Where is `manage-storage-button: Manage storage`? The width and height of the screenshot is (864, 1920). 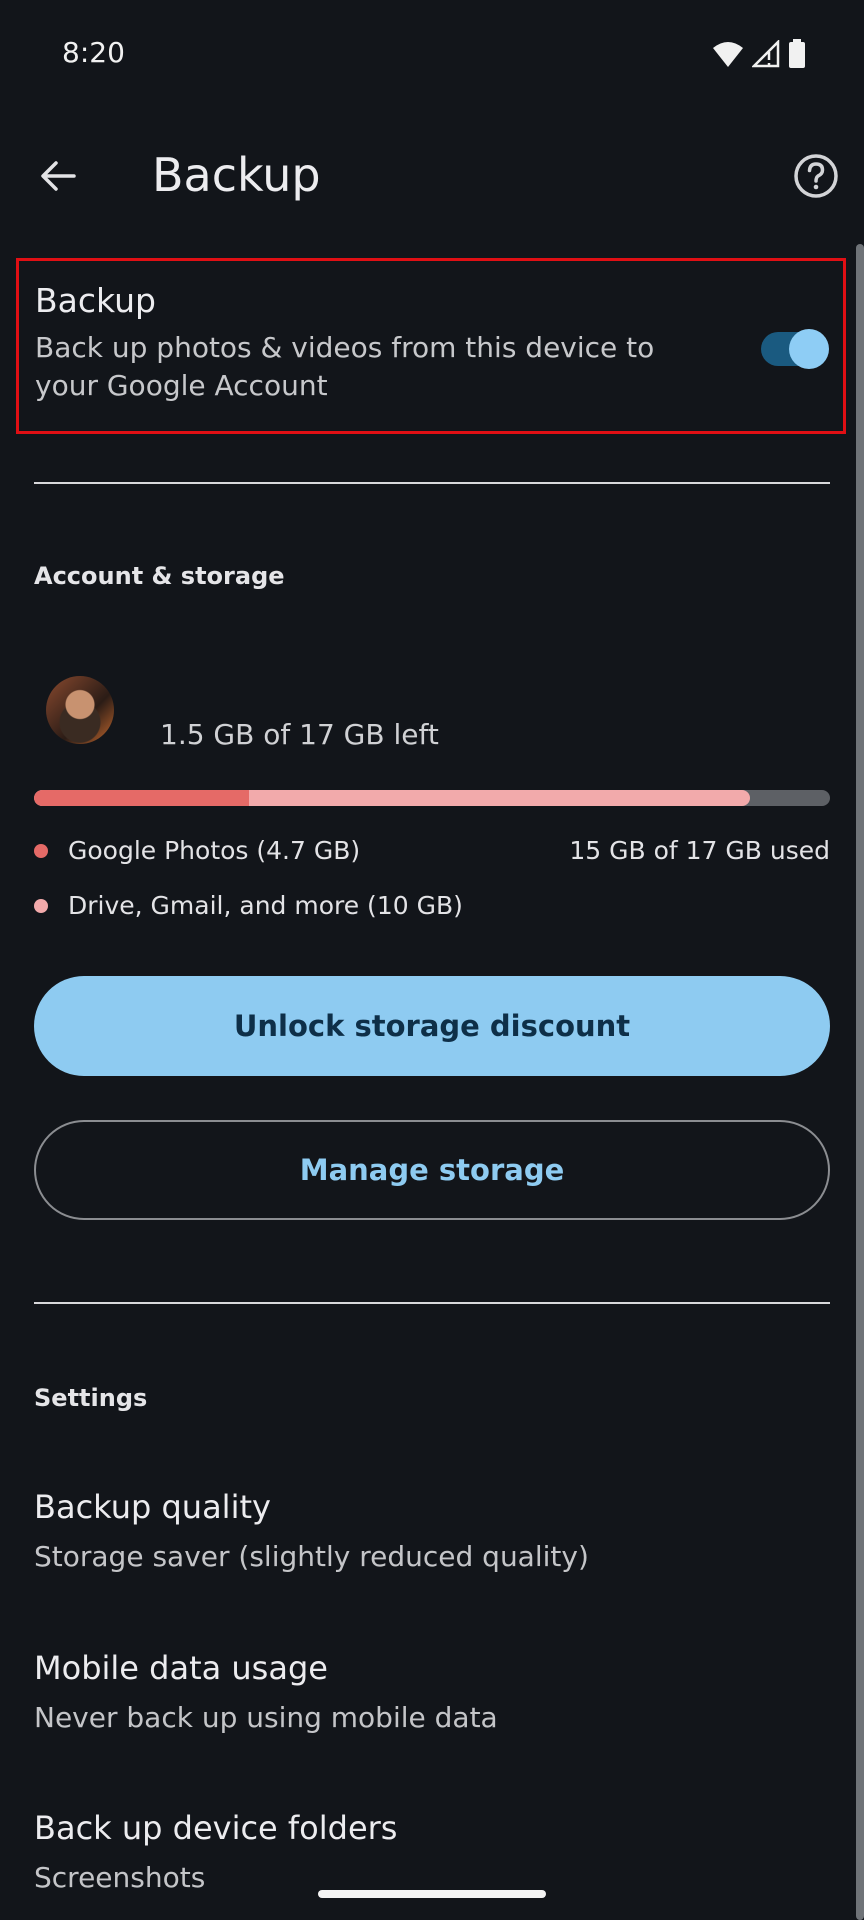
manage-storage-button: Manage storage is located at coordinates (432, 1170).